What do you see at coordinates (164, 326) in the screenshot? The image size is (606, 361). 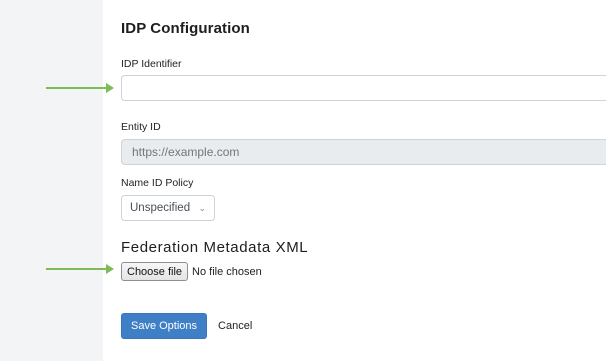 I see `save-options-button: Save Options` at bounding box center [164, 326].